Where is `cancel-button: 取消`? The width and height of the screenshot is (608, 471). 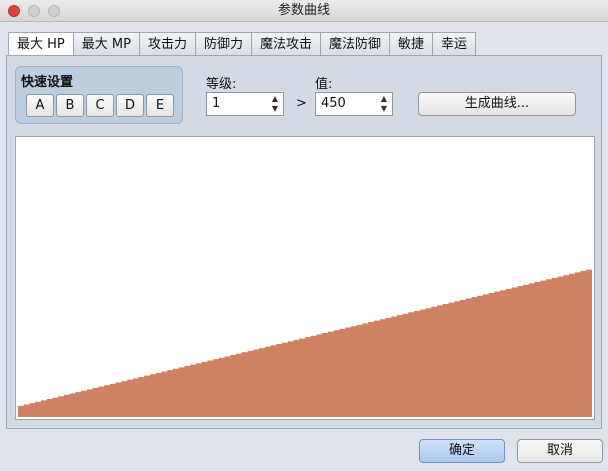 cancel-button: 取消 is located at coordinates (560, 451).